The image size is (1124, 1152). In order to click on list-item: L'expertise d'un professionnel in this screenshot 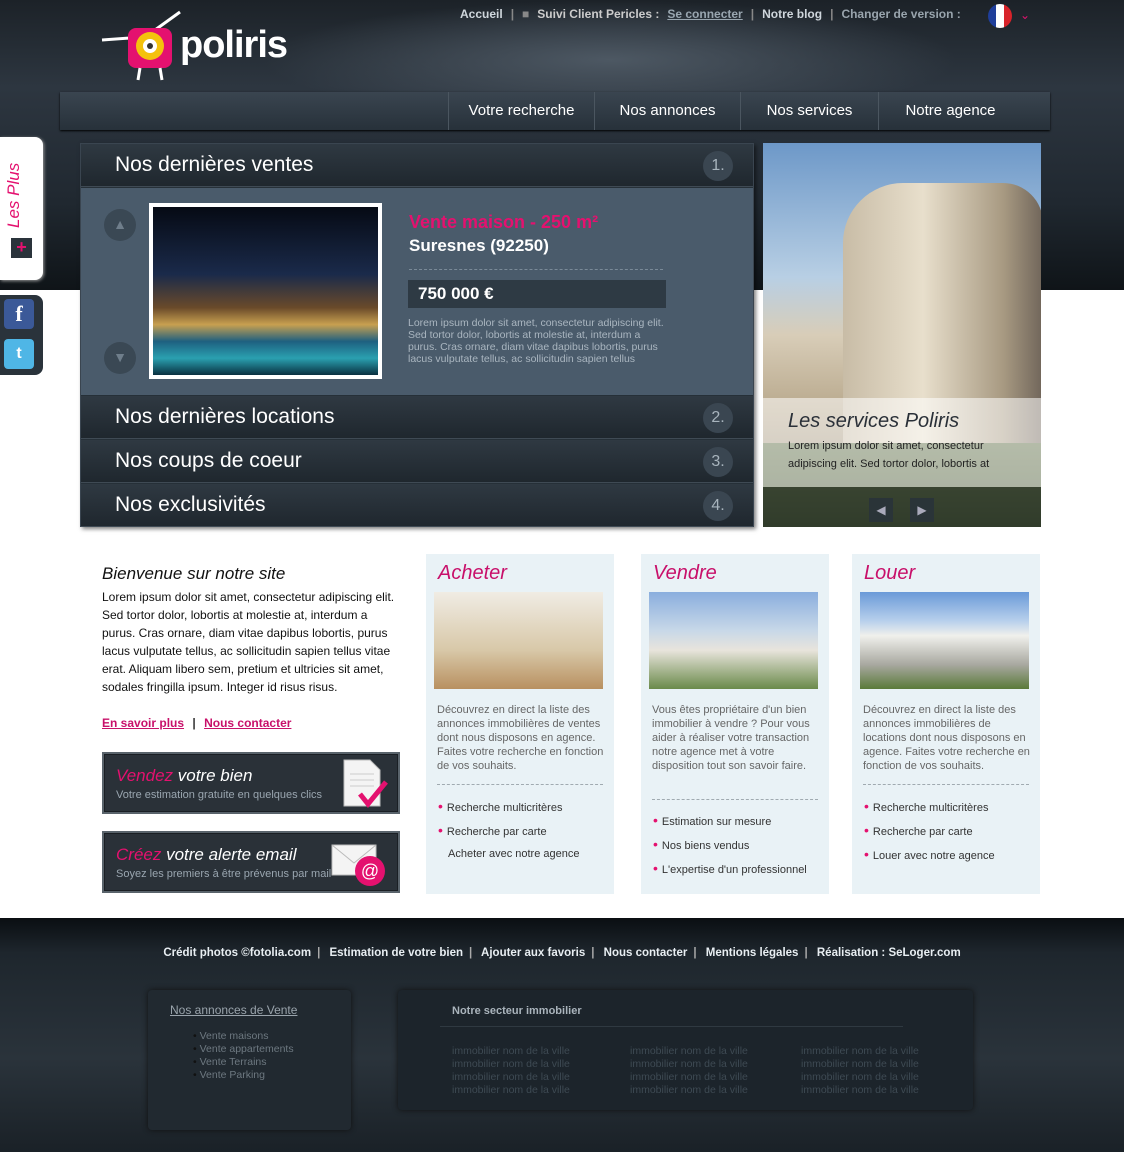, I will do `click(730, 868)`.